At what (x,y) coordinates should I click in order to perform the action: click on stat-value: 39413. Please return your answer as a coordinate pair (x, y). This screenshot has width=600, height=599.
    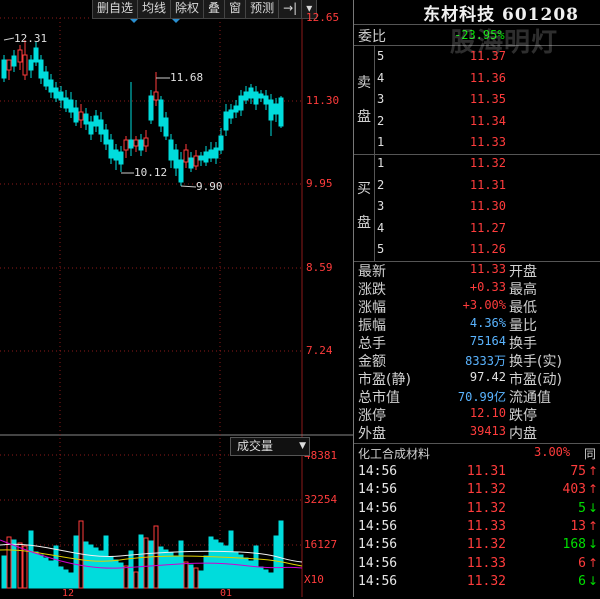
    Looking at the image, I should click on (487, 431).